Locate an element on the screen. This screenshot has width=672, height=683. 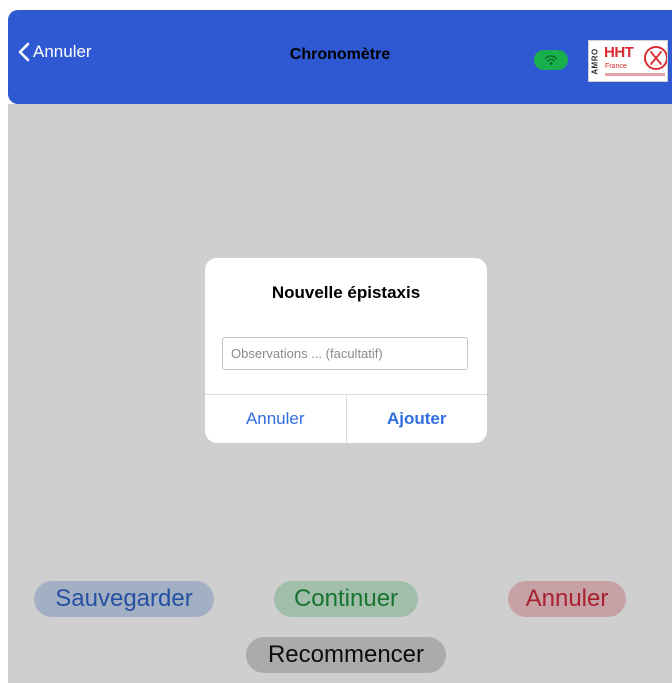
new-epistaxis-dialog: Nouvelle épistaxis Annuler Ajouter is located at coordinates (346, 350).